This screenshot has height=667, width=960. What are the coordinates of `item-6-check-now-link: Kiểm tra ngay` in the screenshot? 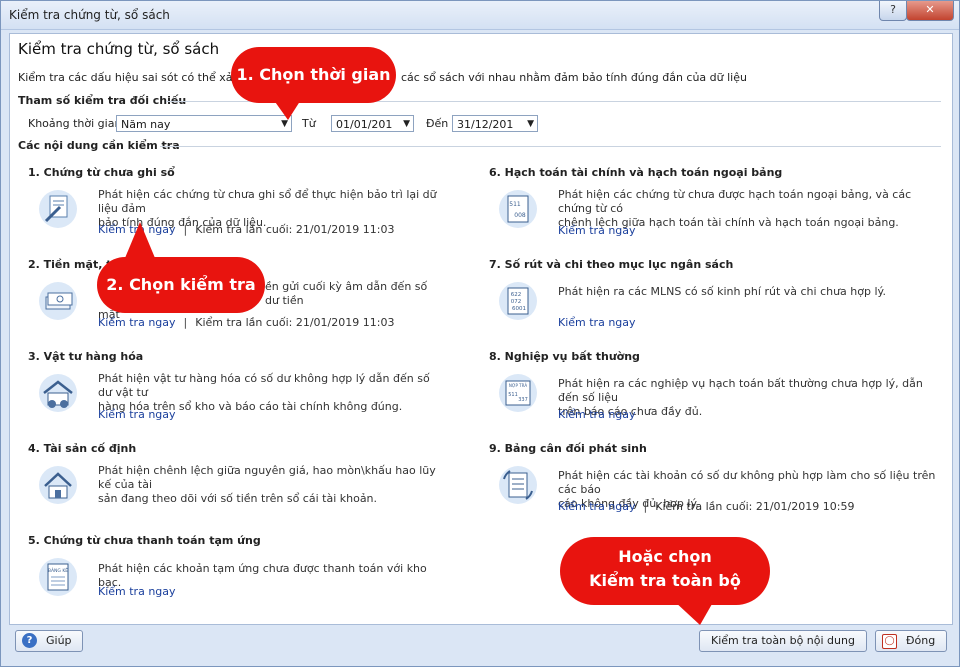 It's located at (597, 230).